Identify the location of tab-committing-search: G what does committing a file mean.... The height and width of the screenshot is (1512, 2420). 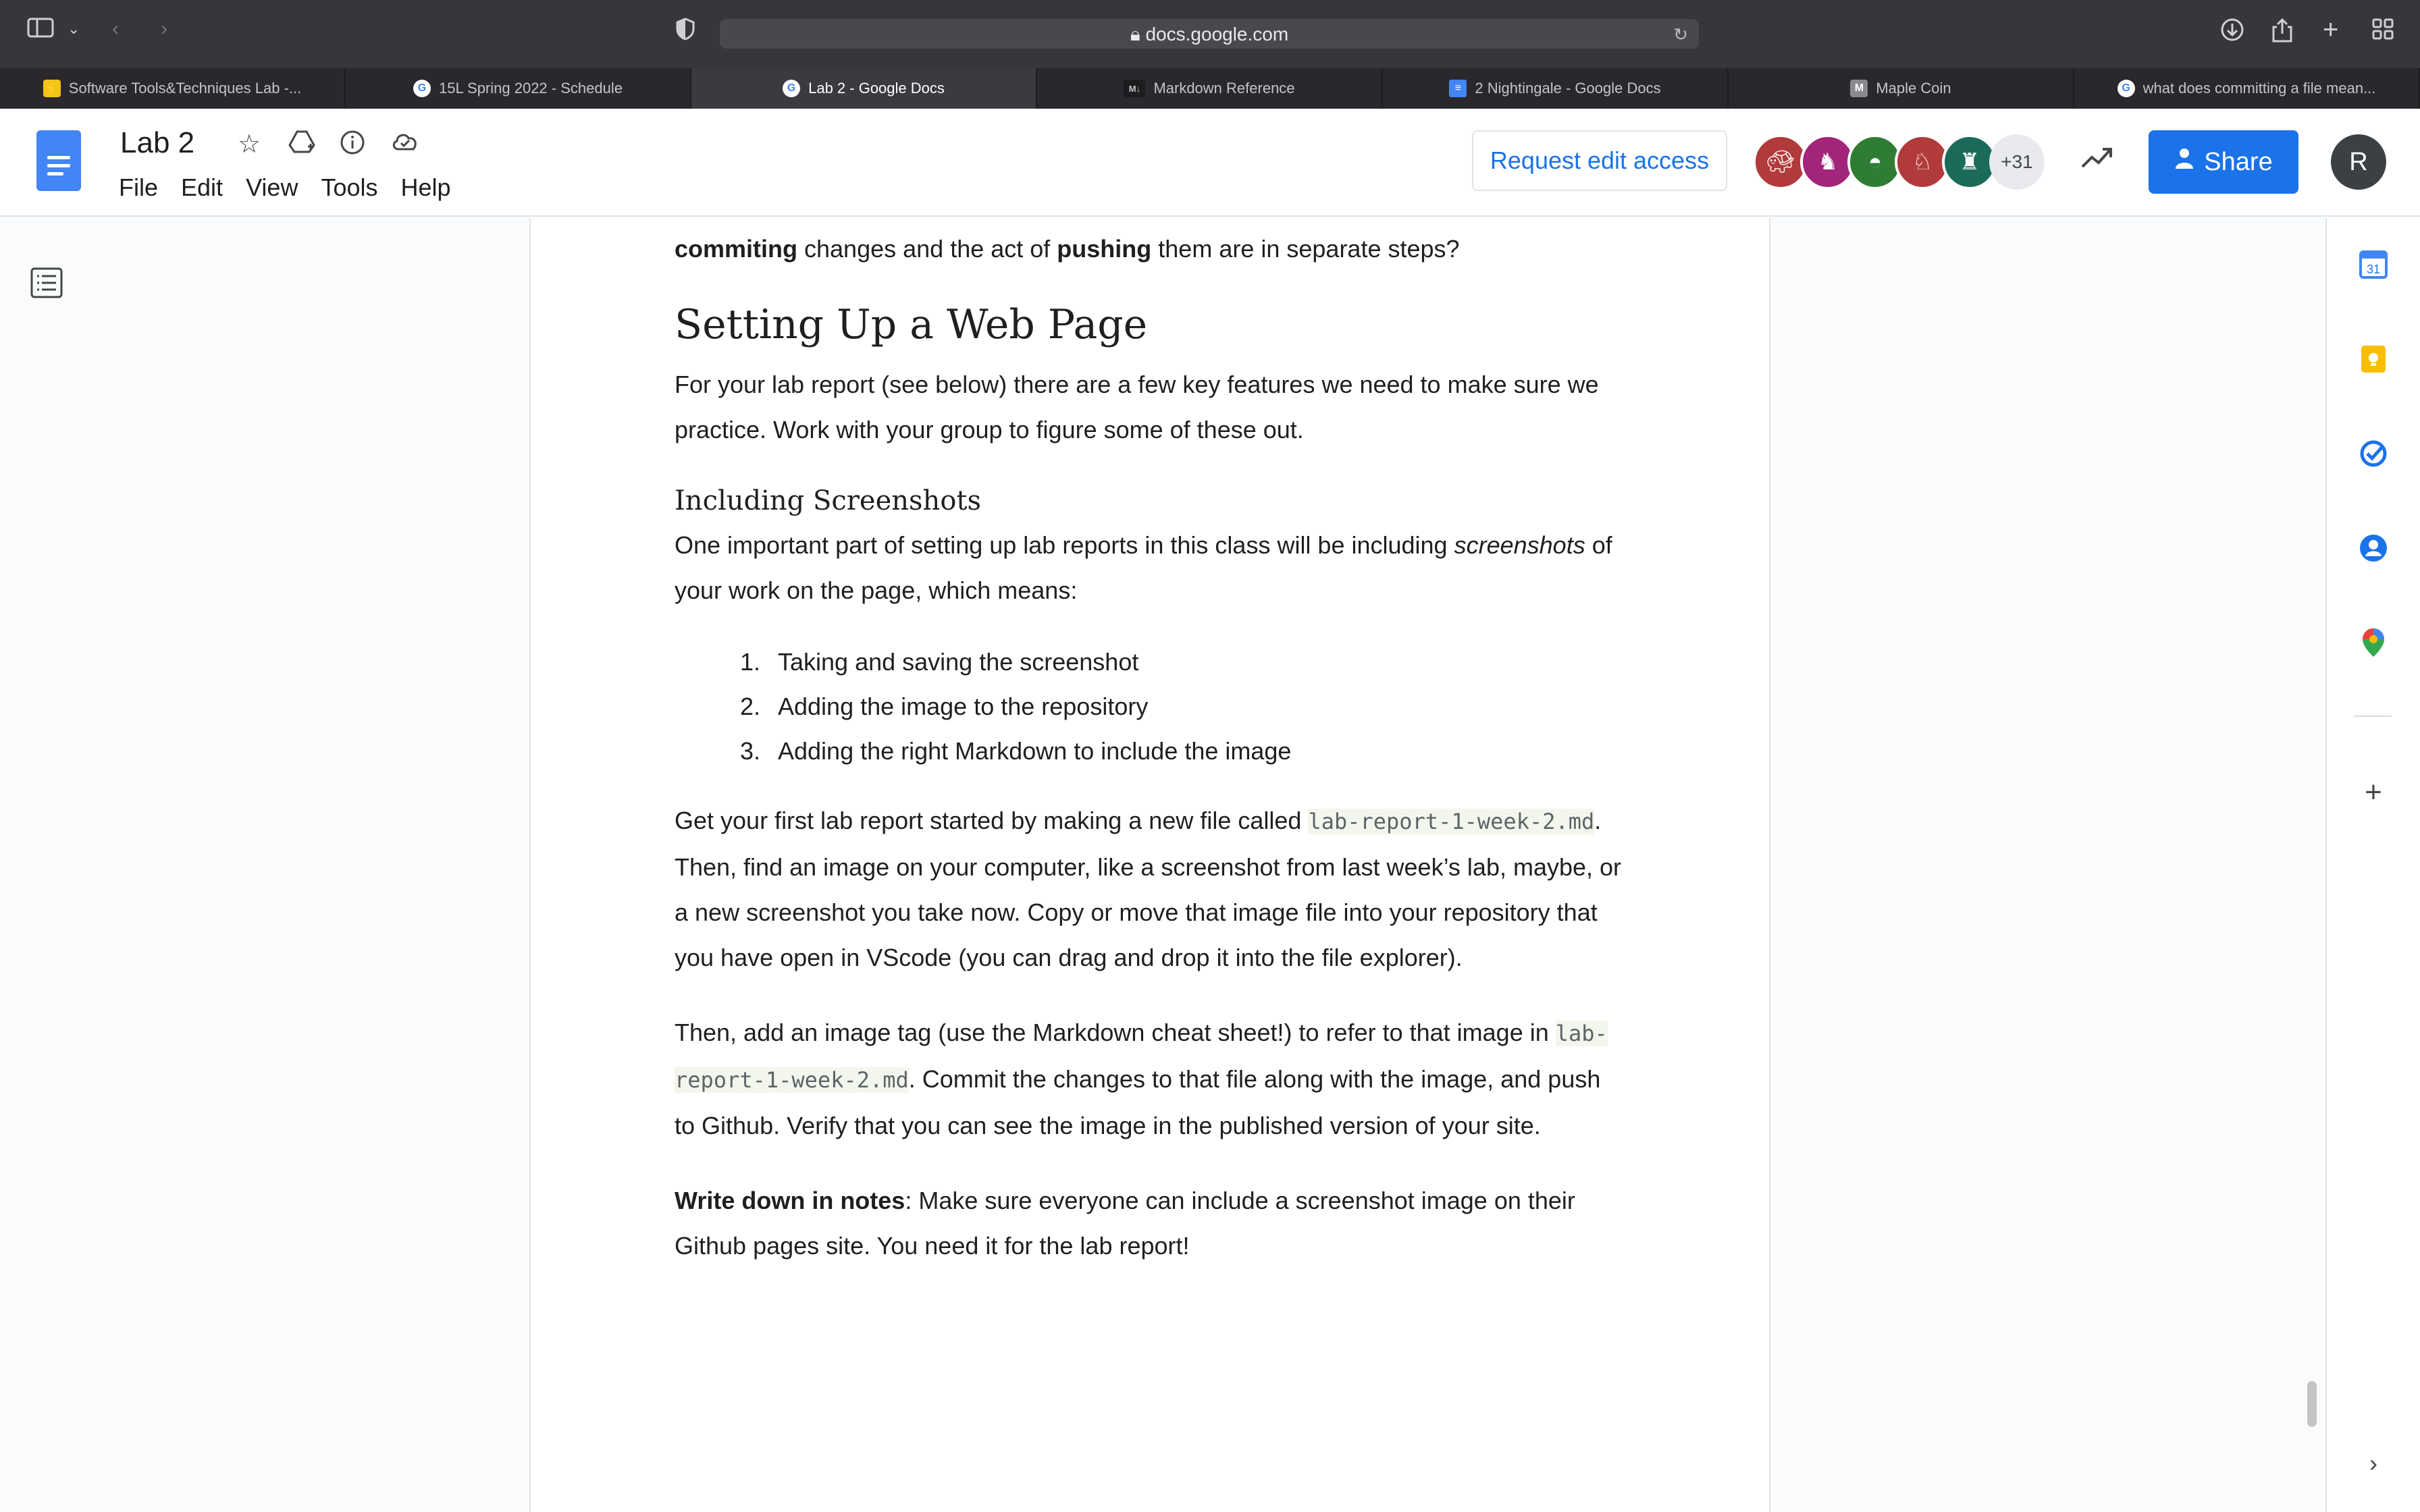
(2247, 89).